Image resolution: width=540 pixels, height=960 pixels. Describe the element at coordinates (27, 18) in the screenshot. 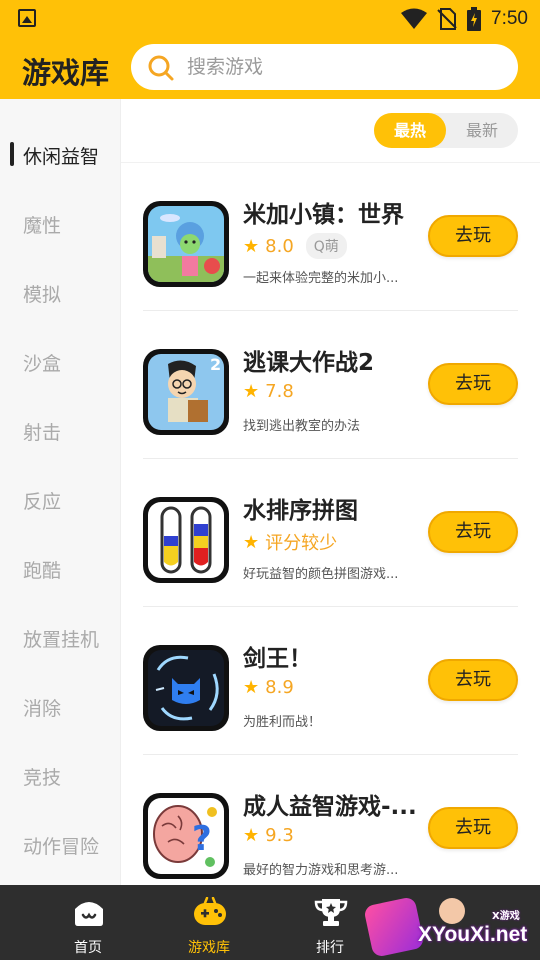

I see `gallery-notification-icon` at that location.